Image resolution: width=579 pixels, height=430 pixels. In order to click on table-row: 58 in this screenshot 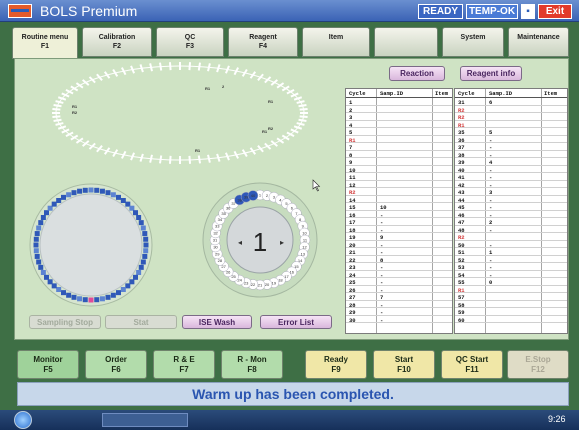, I will do `click(511, 305)`.